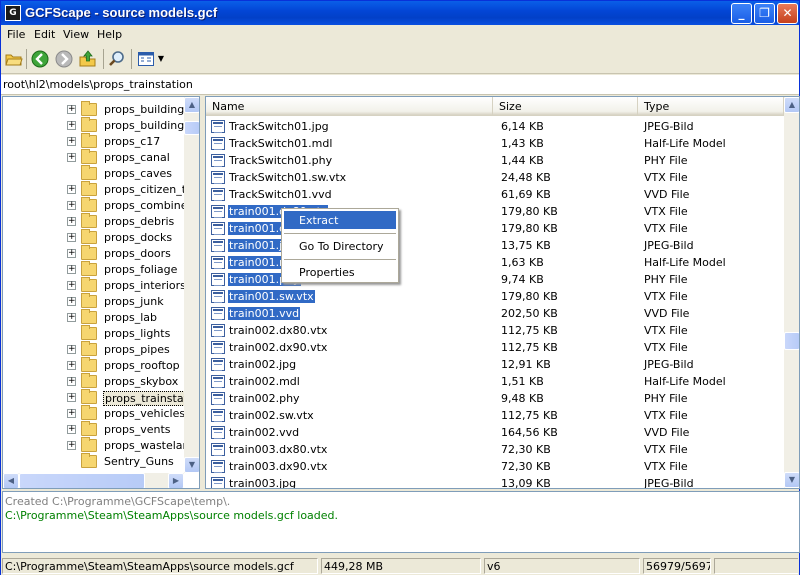  What do you see at coordinates (495, 313) in the screenshot?
I see `file-row: train001.vvd 202,50 KB VVD File` at bounding box center [495, 313].